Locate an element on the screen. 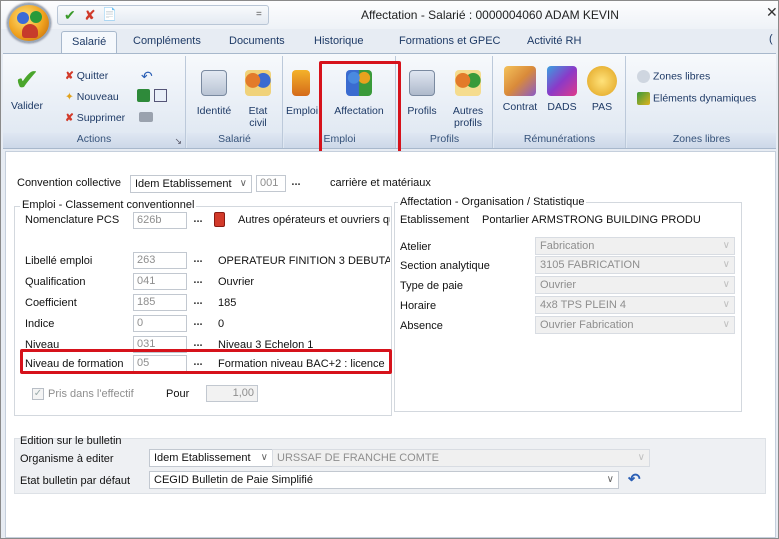 This screenshot has height=539, width=779. qualification-code: 041 is located at coordinates (160, 281).